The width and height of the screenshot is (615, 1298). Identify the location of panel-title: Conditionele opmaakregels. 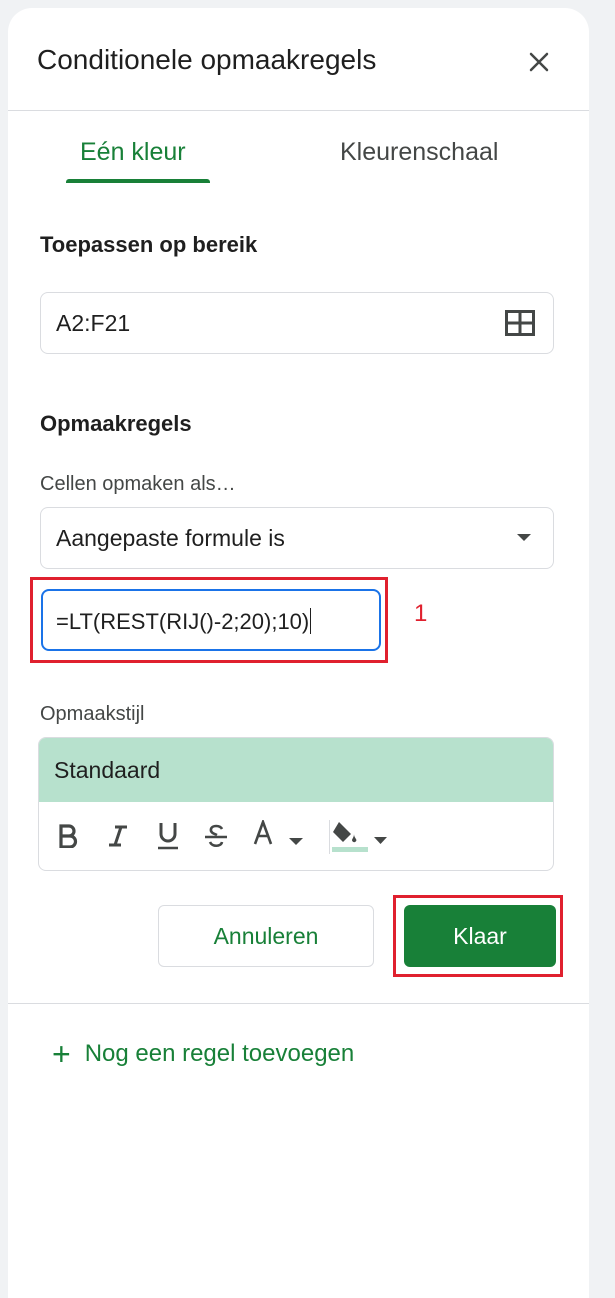
(207, 59).